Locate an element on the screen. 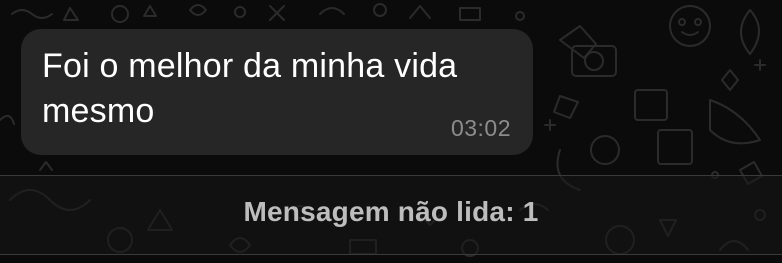 Image resolution: width=782 pixels, height=263 pixels. message-timestamp: 03:02 is located at coordinates (480, 128).